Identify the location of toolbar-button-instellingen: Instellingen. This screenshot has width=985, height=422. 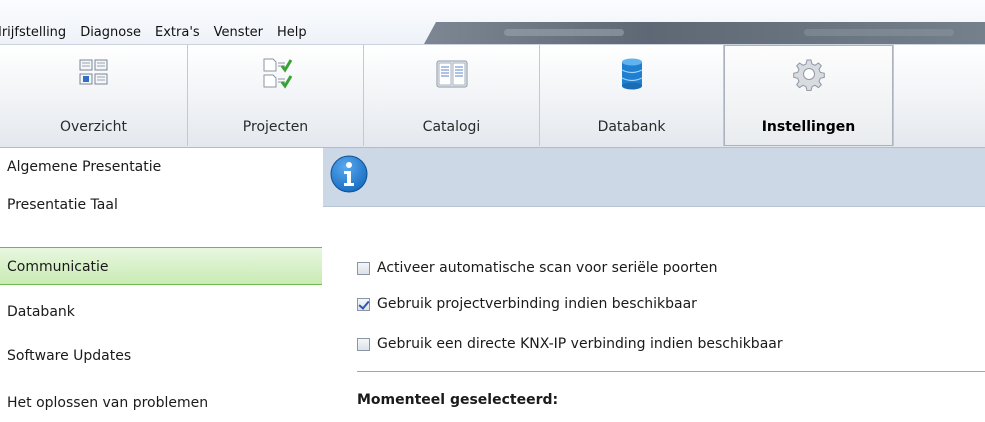
(809, 95).